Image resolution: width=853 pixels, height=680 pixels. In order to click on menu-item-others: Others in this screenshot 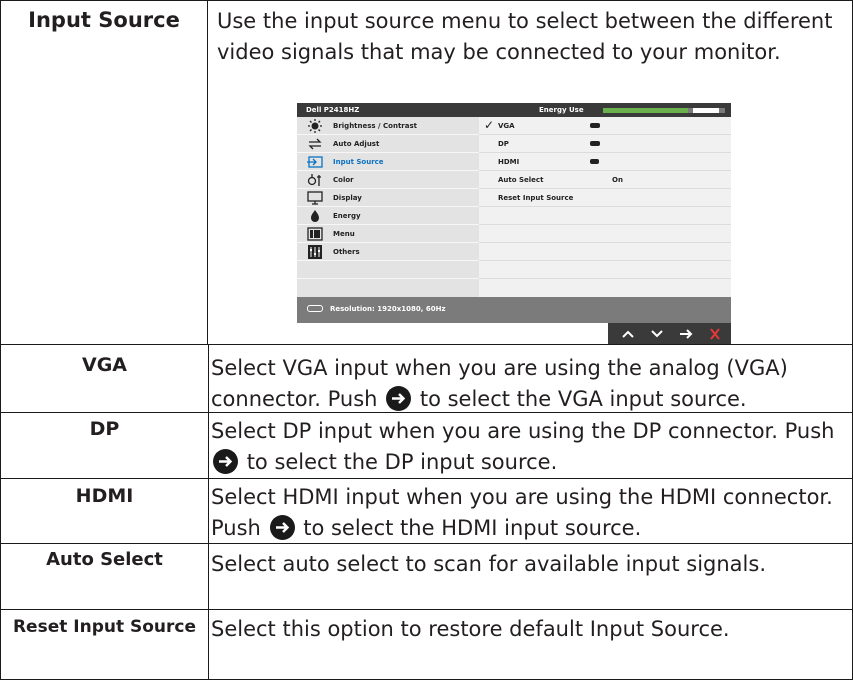, I will do `click(388, 252)`.